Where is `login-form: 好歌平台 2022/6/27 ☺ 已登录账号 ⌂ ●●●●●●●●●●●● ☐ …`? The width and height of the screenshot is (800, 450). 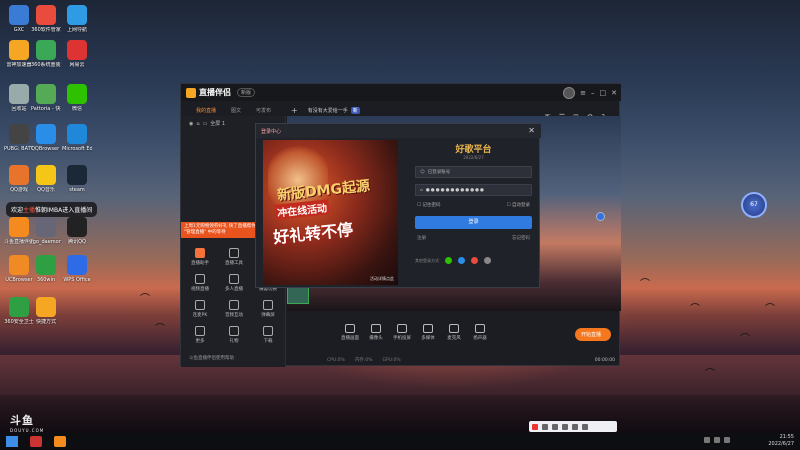 login-form: 好歌平台 2022/6/27 ☺ 已登录账号 ⌂ ●●●●●●●●●●●● ☐ … is located at coordinates (473, 212).